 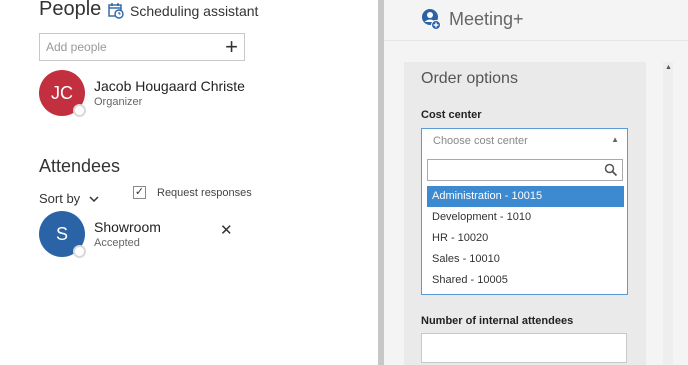 I want to click on checkmark-icon: ✓, so click(x=139, y=192).